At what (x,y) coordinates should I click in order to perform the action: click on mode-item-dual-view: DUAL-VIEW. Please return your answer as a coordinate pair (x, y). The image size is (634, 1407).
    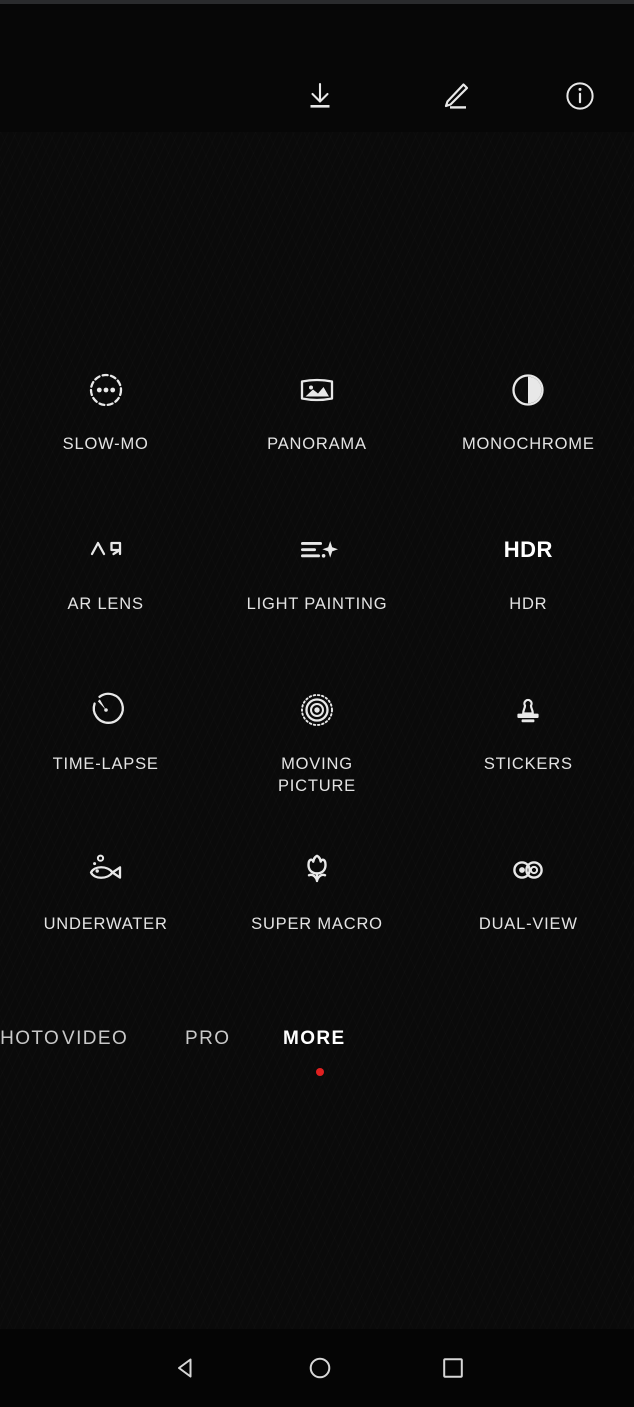
    Looking at the image, I should click on (528, 915).